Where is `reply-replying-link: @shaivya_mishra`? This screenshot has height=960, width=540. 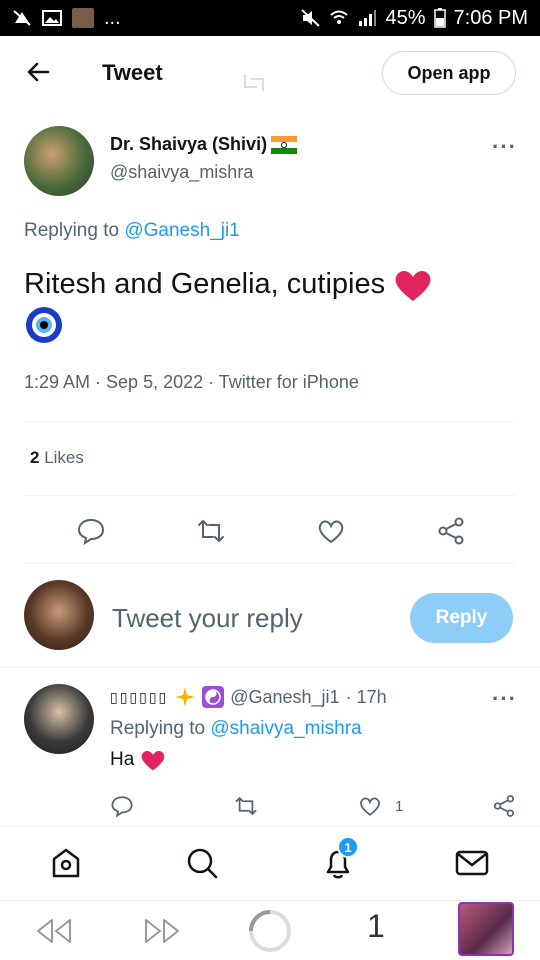 reply-replying-link: @shaivya_mishra is located at coordinates (285, 728).